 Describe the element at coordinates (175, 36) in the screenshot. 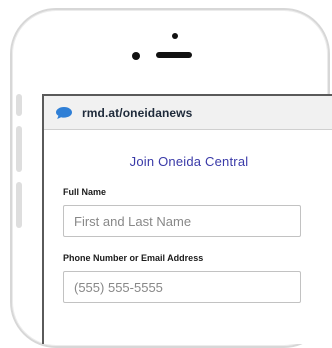

I see `proximity-sensor` at that location.